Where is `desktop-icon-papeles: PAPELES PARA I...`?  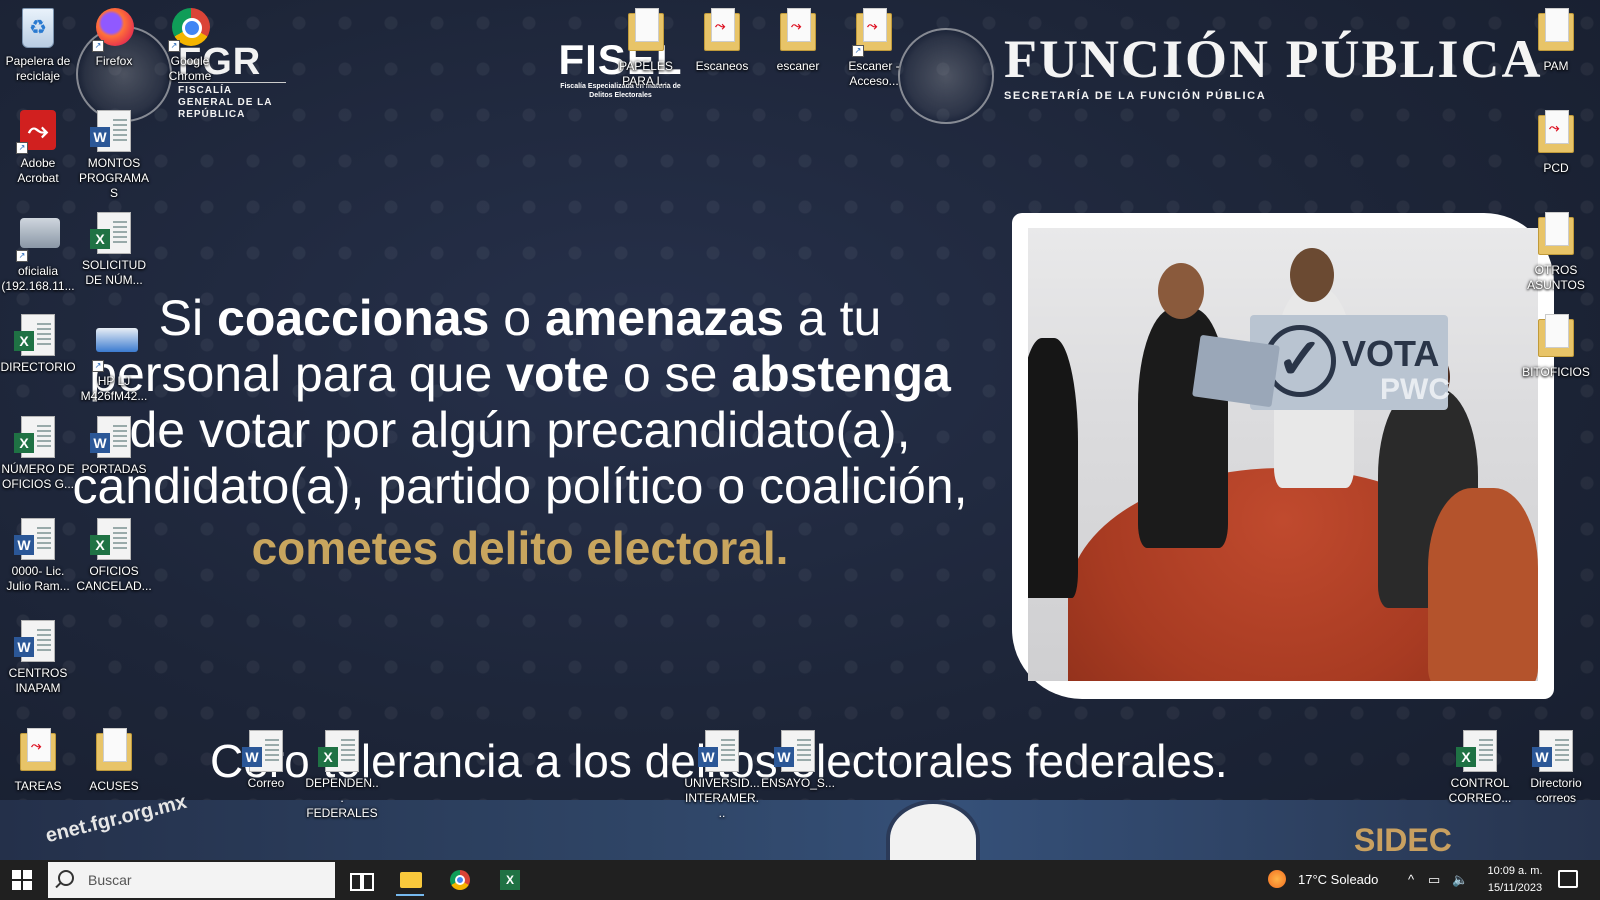
desktop-icon-papeles: PAPELES PARA I... is located at coordinates (646, 48).